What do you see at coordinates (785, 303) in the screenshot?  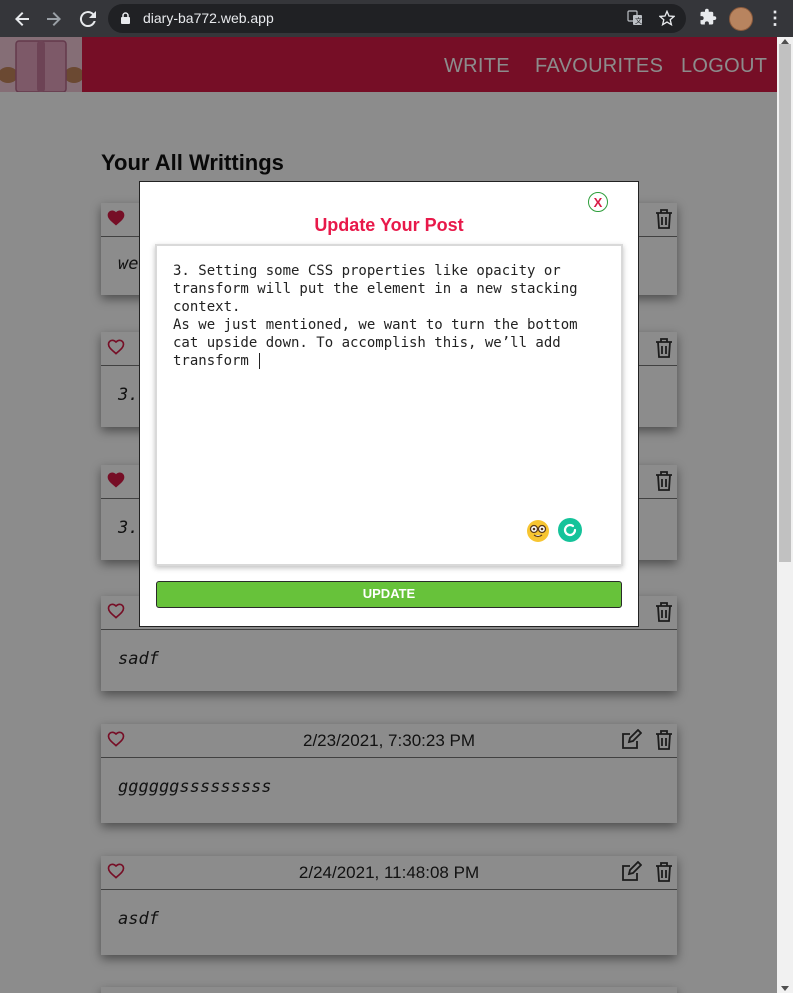 I see `scroll-thumb` at bounding box center [785, 303].